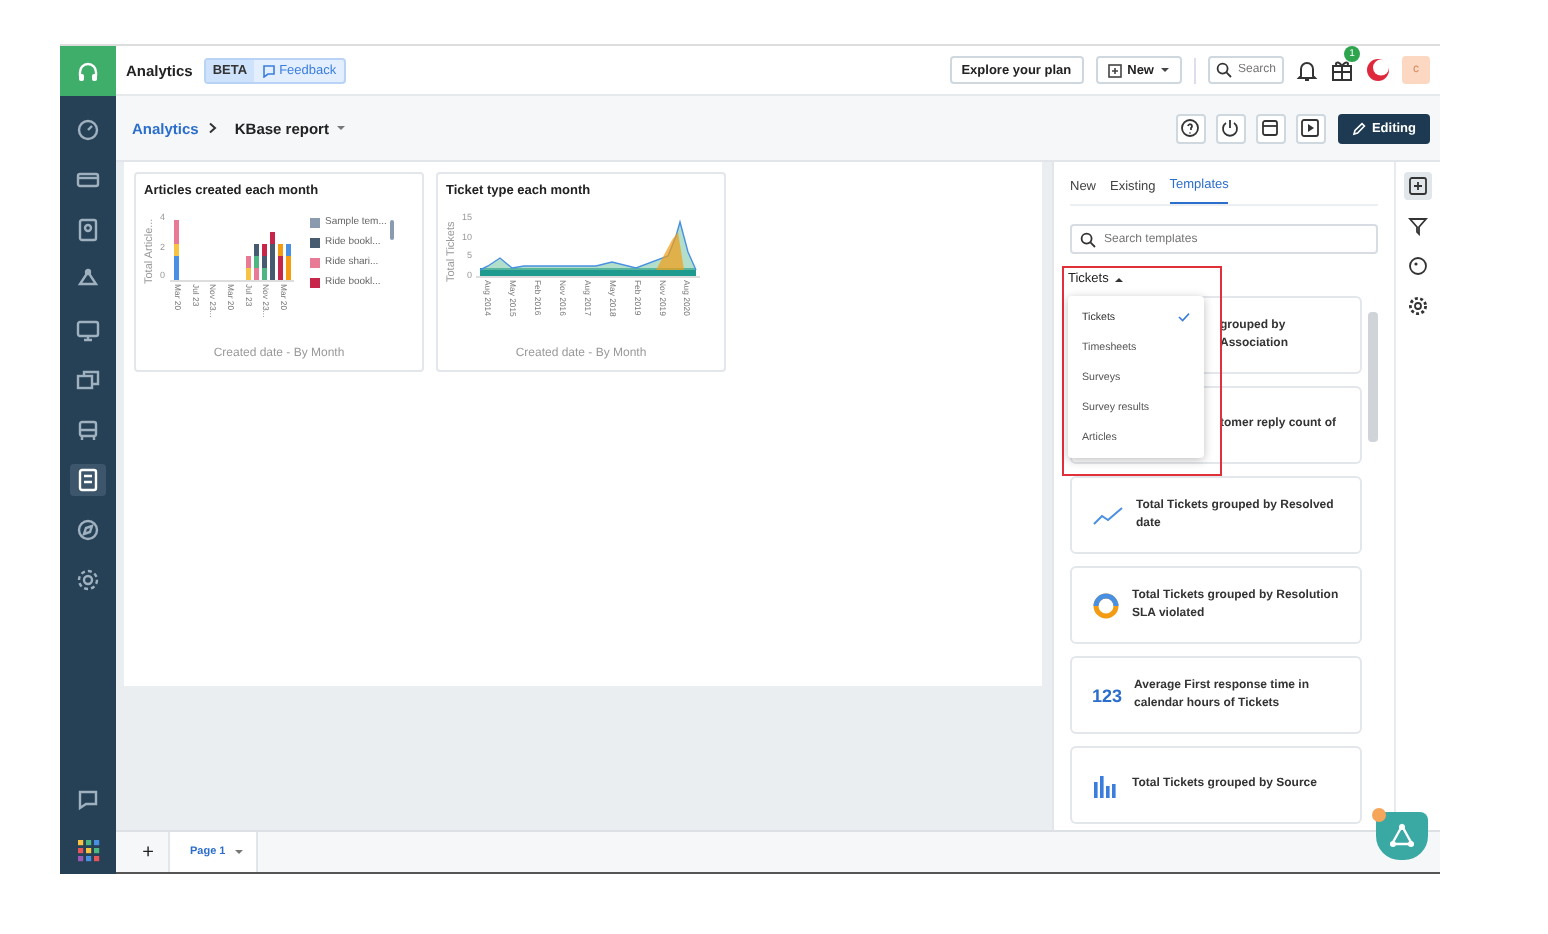 This screenshot has width=1548, height=934. Describe the element at coordinates (88, 430) in the screenshot. I see `bus-icon` at that location.